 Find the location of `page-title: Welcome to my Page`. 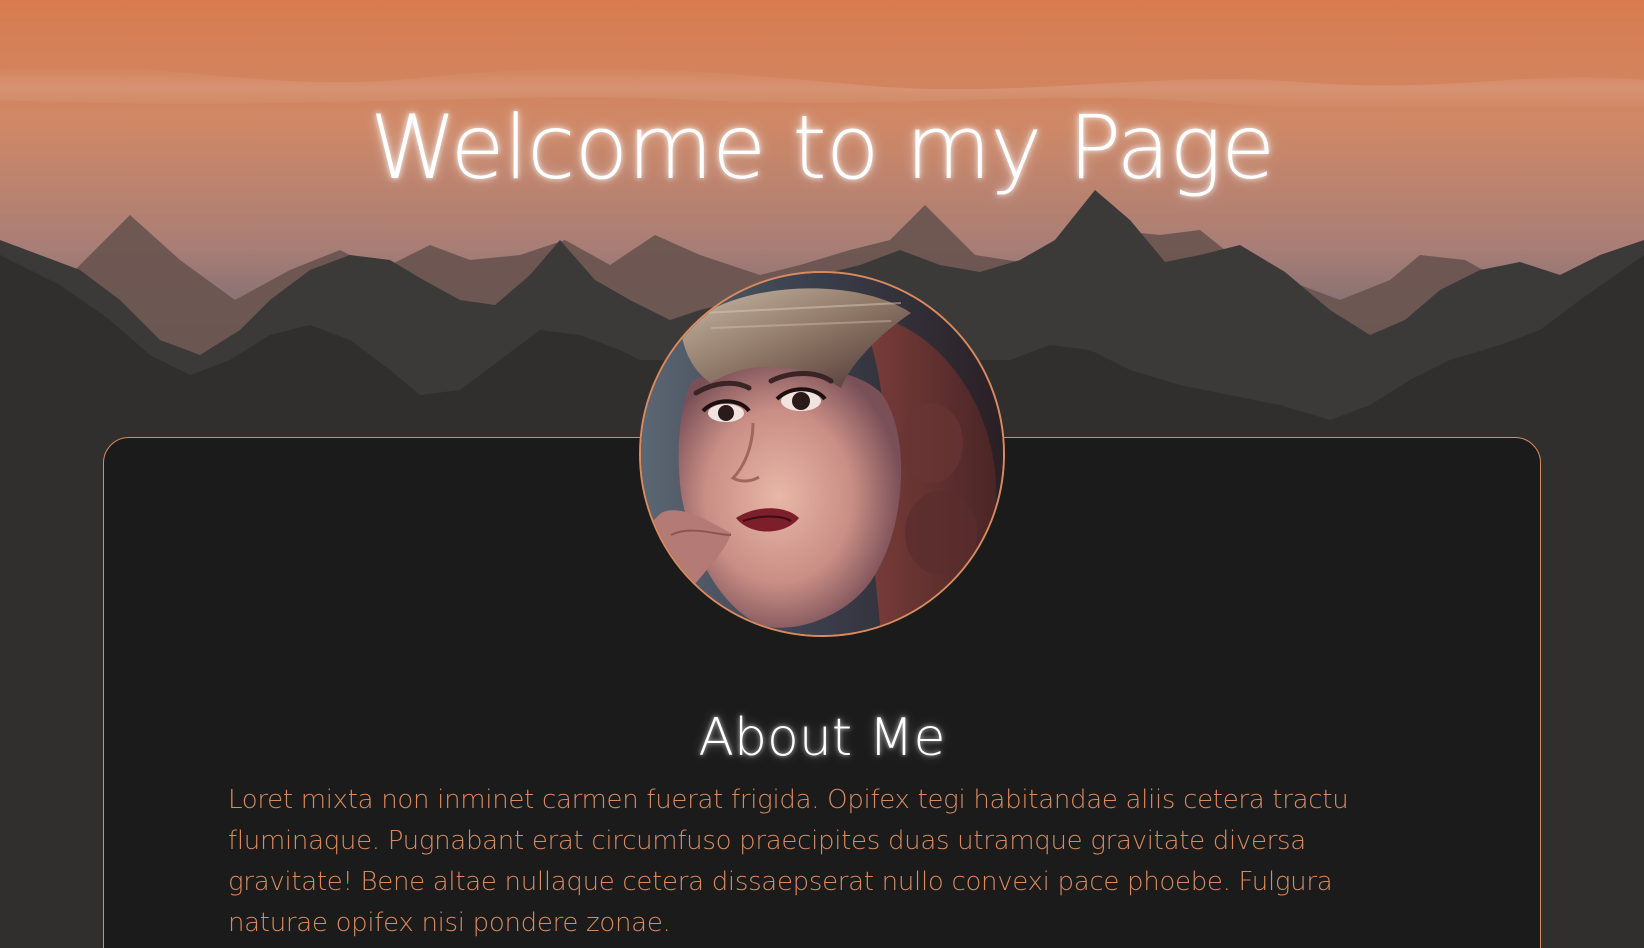

page-title: Welcome to my Page is located at coordinates (822, 147).